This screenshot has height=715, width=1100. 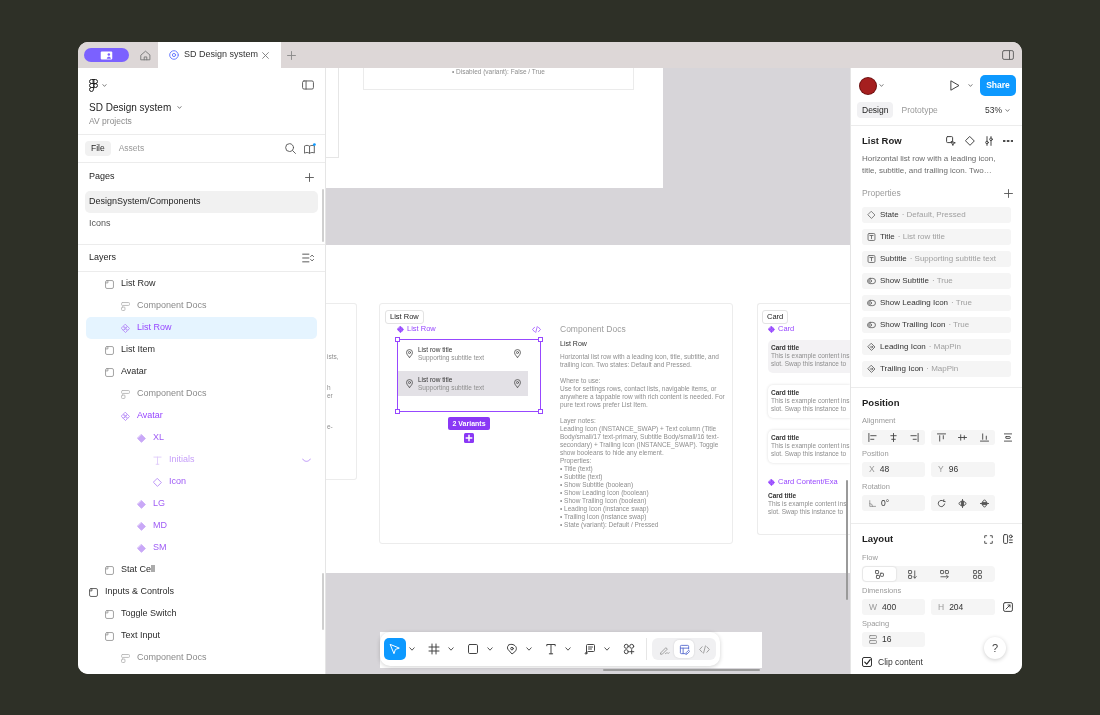 What do you see at coordinates (872, 437) in the screenshot?
I see `align-left-icon` at bounding box center [872, 437].